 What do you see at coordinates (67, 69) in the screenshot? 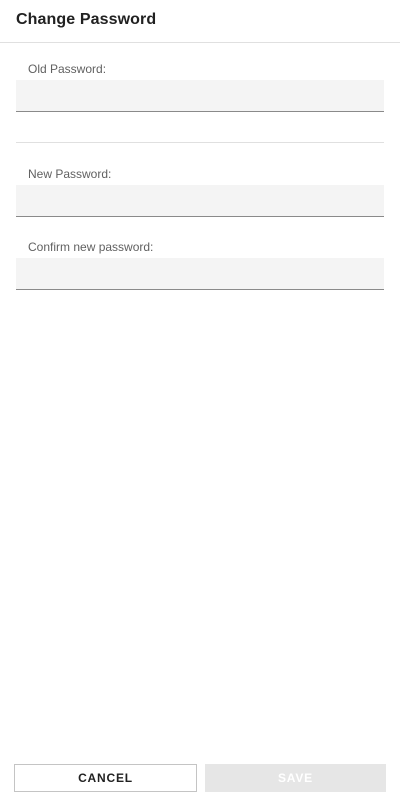
I see `old-password-label: Old Password:` at bounding box center [67, 69].